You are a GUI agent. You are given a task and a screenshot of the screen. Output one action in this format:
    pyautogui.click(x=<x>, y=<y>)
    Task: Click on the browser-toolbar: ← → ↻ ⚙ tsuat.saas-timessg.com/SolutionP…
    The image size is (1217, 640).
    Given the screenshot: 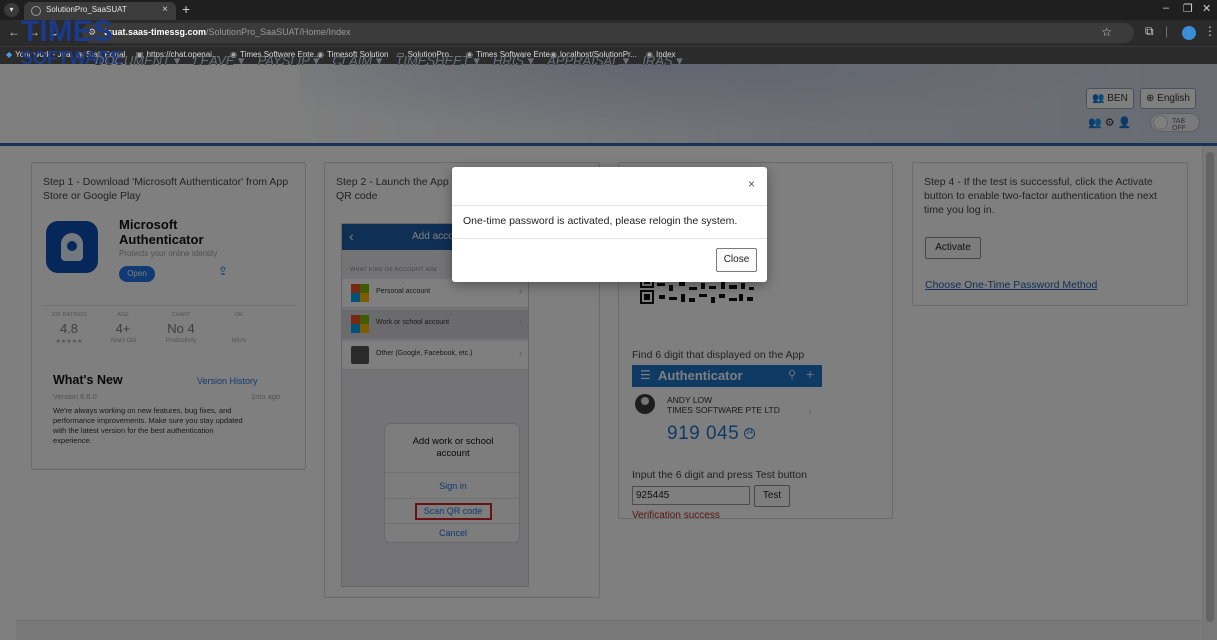 What is the action you would take?
    pyautogui.click(x=608, y=33)
    